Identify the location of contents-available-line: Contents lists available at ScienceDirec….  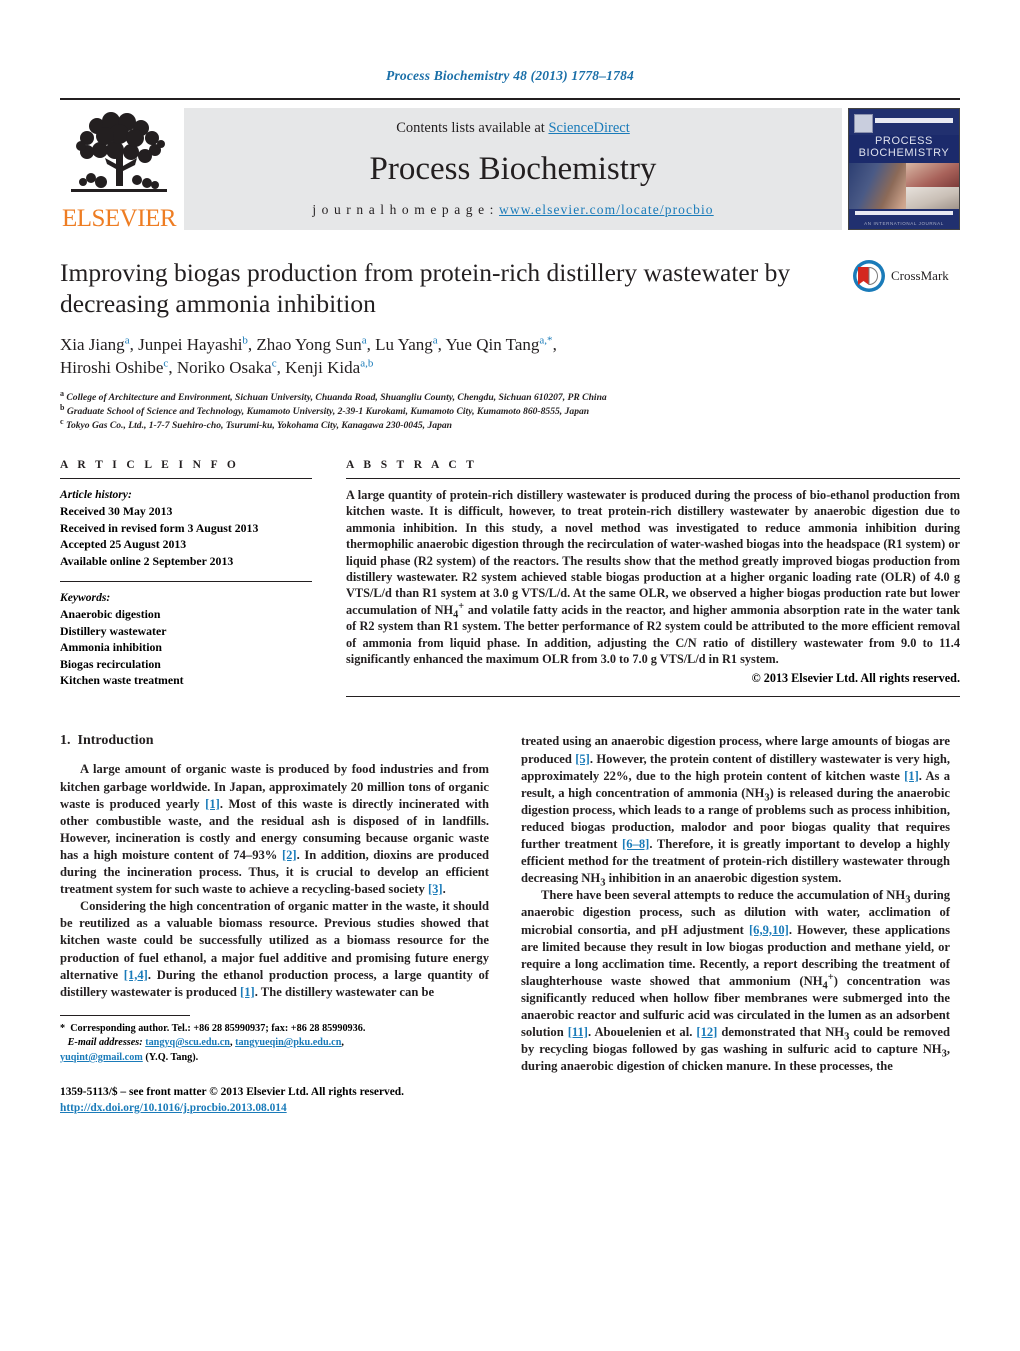
(513, 128).